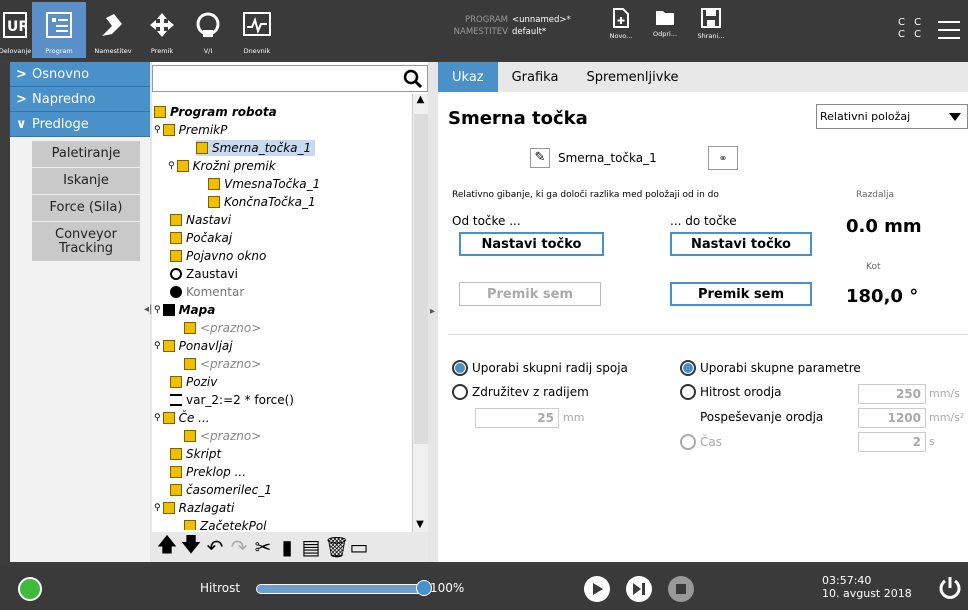 The image size is (968, 610). Describe the element at coordinates (741, 294) in the screenshot. I see `move-here-to-button: Premik sem` at that location.